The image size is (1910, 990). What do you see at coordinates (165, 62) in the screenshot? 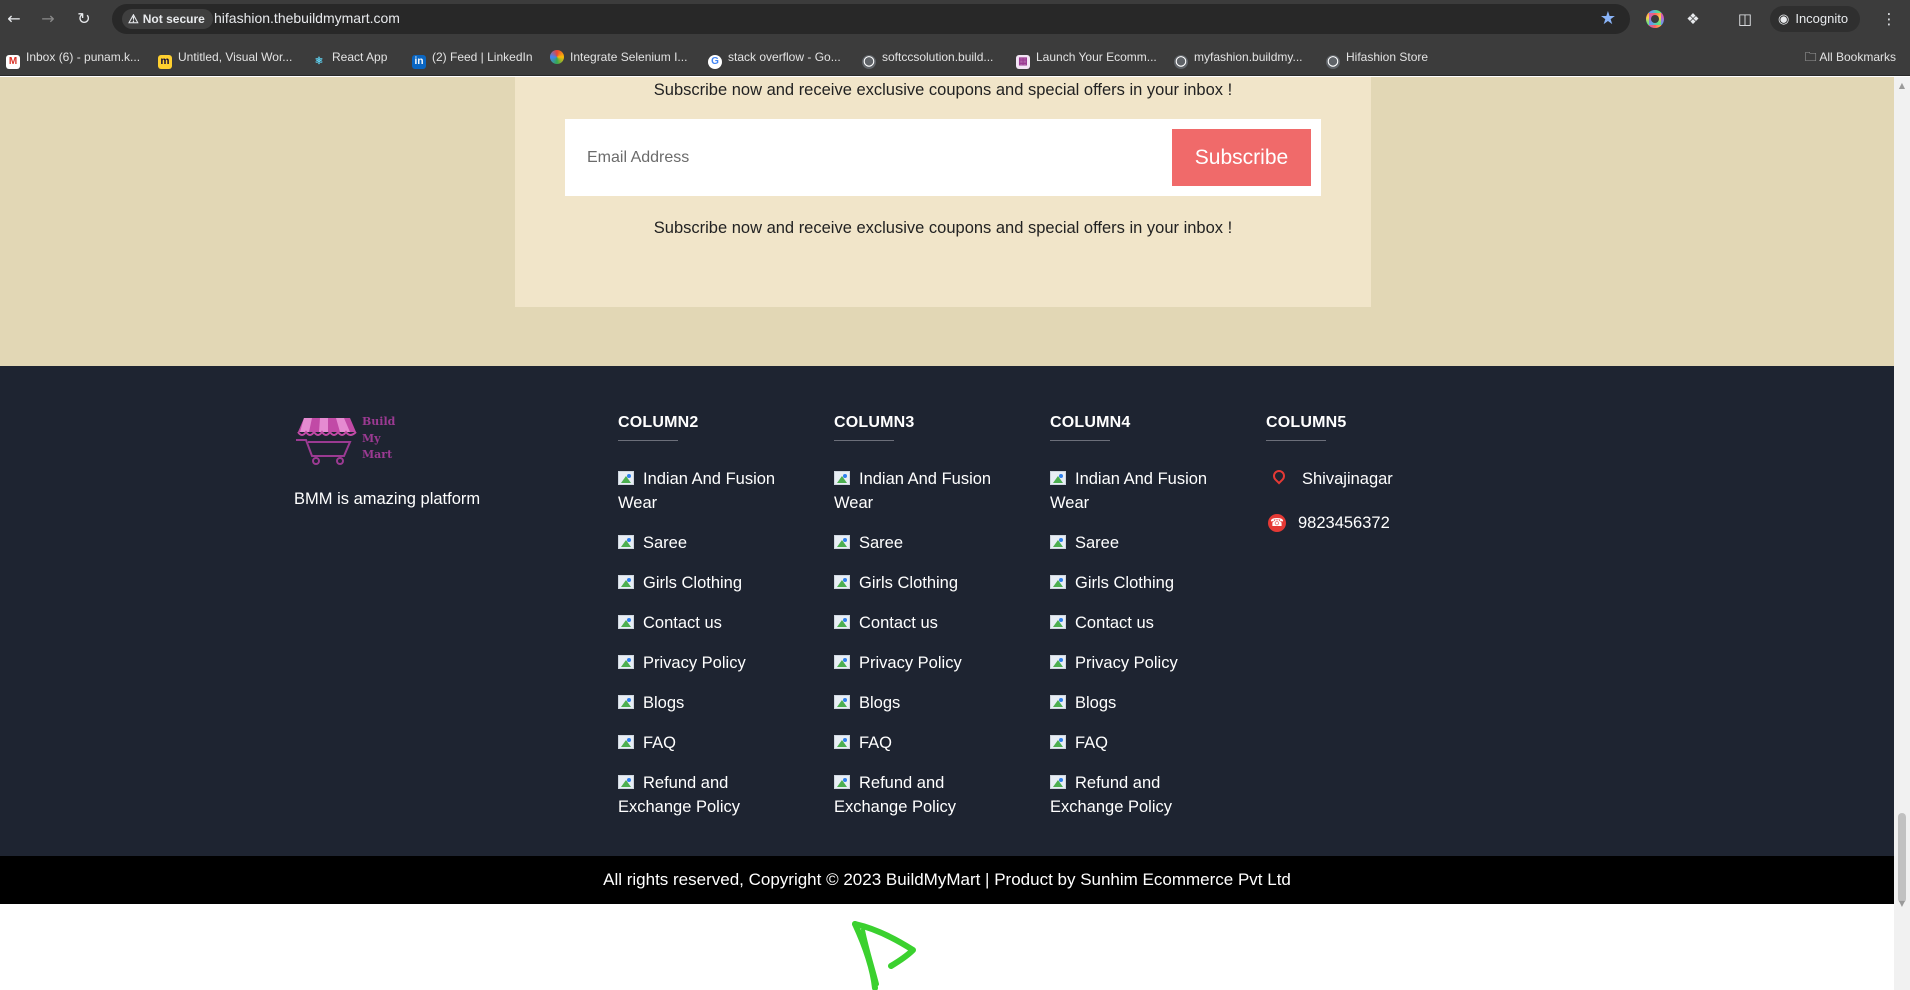
I see `miro-icon: m` at bounding box center [165, 62].